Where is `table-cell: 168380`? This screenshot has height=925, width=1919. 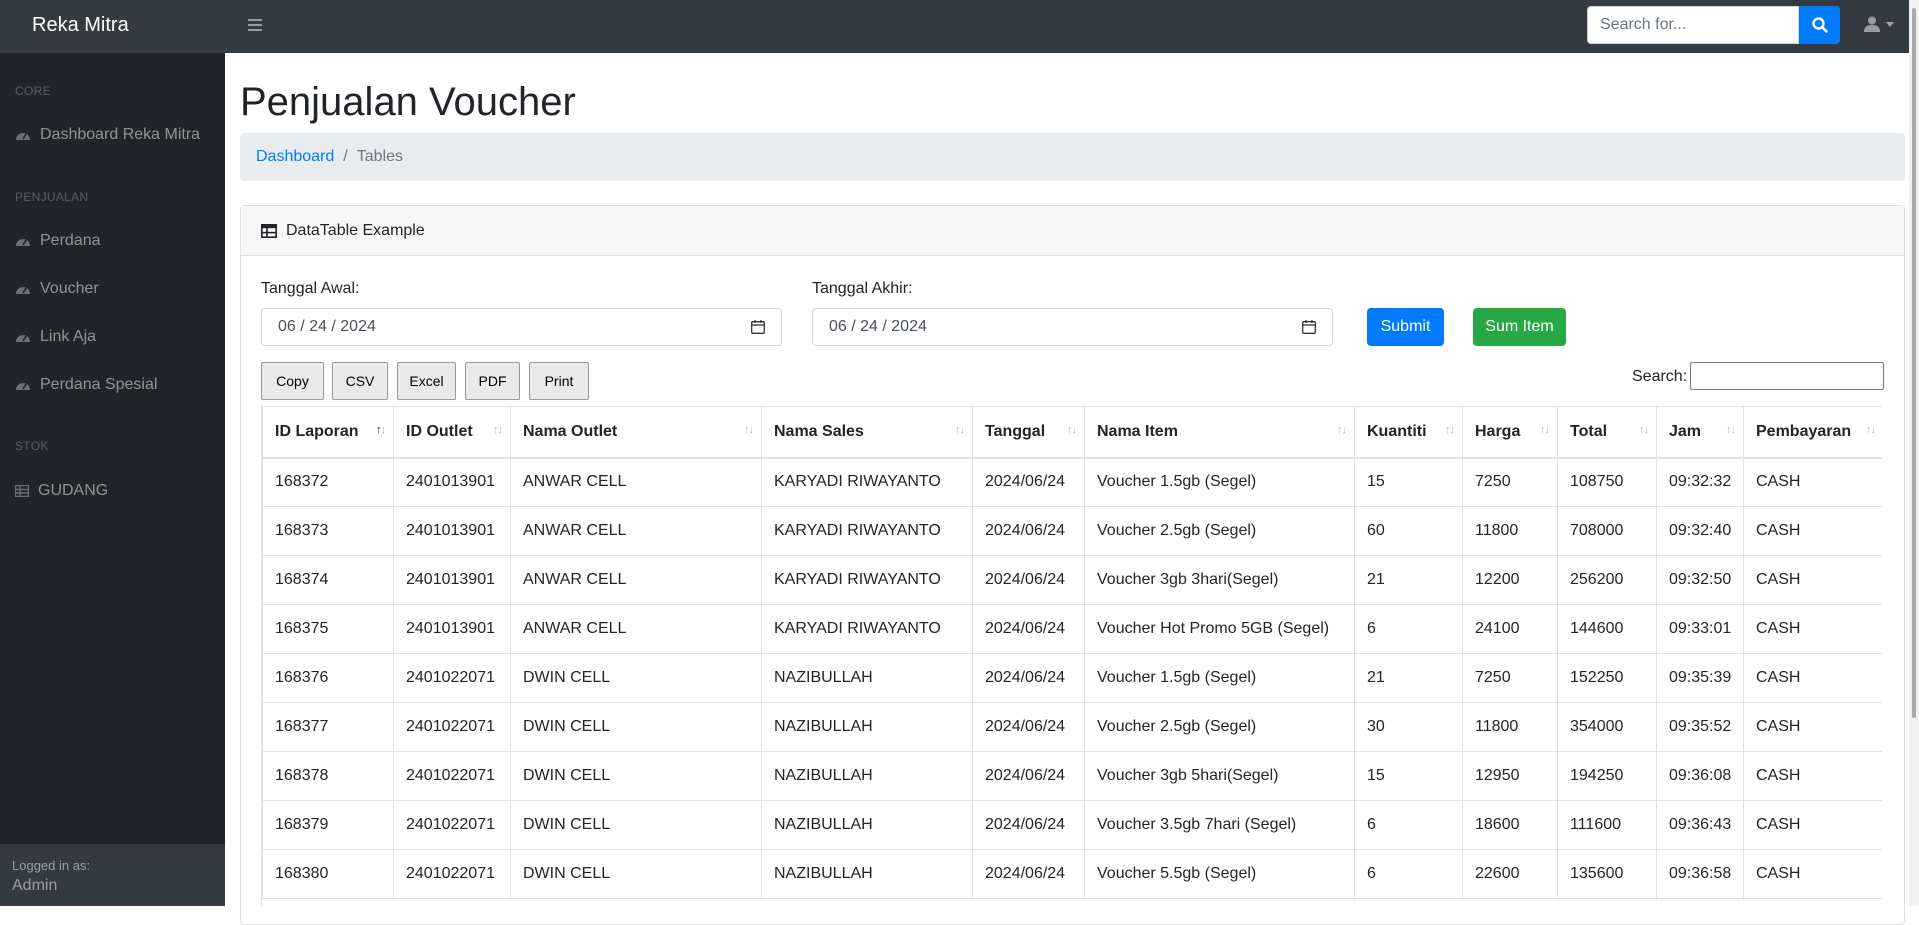 table-cell: 168380 is located at coordinates (328, 874).